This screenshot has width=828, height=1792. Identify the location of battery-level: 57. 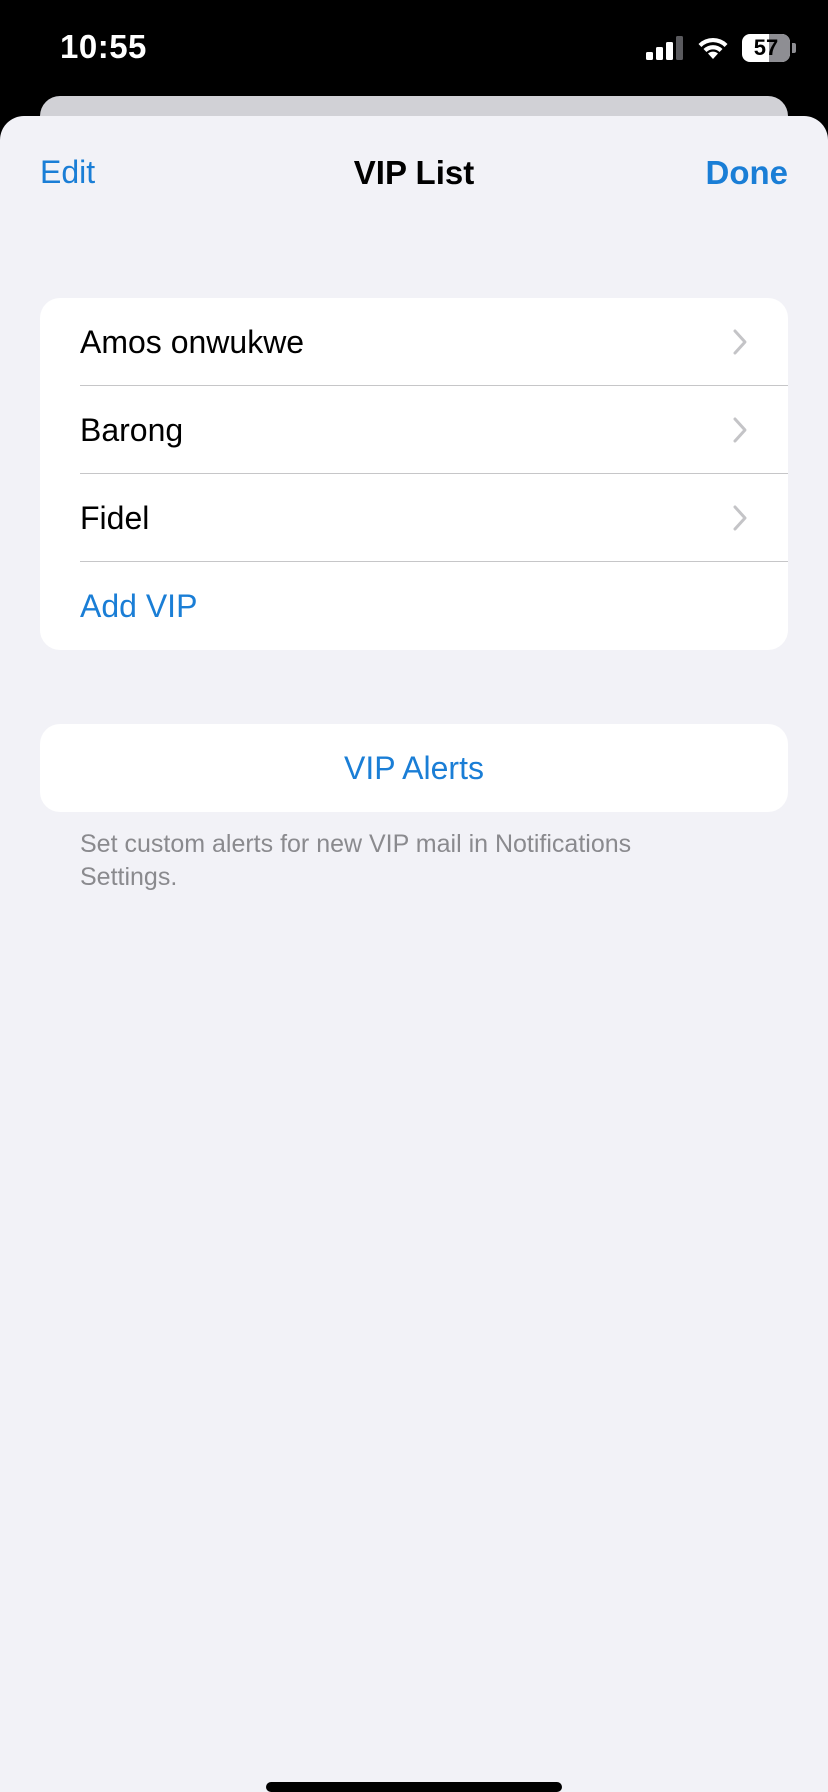
(766, 47).